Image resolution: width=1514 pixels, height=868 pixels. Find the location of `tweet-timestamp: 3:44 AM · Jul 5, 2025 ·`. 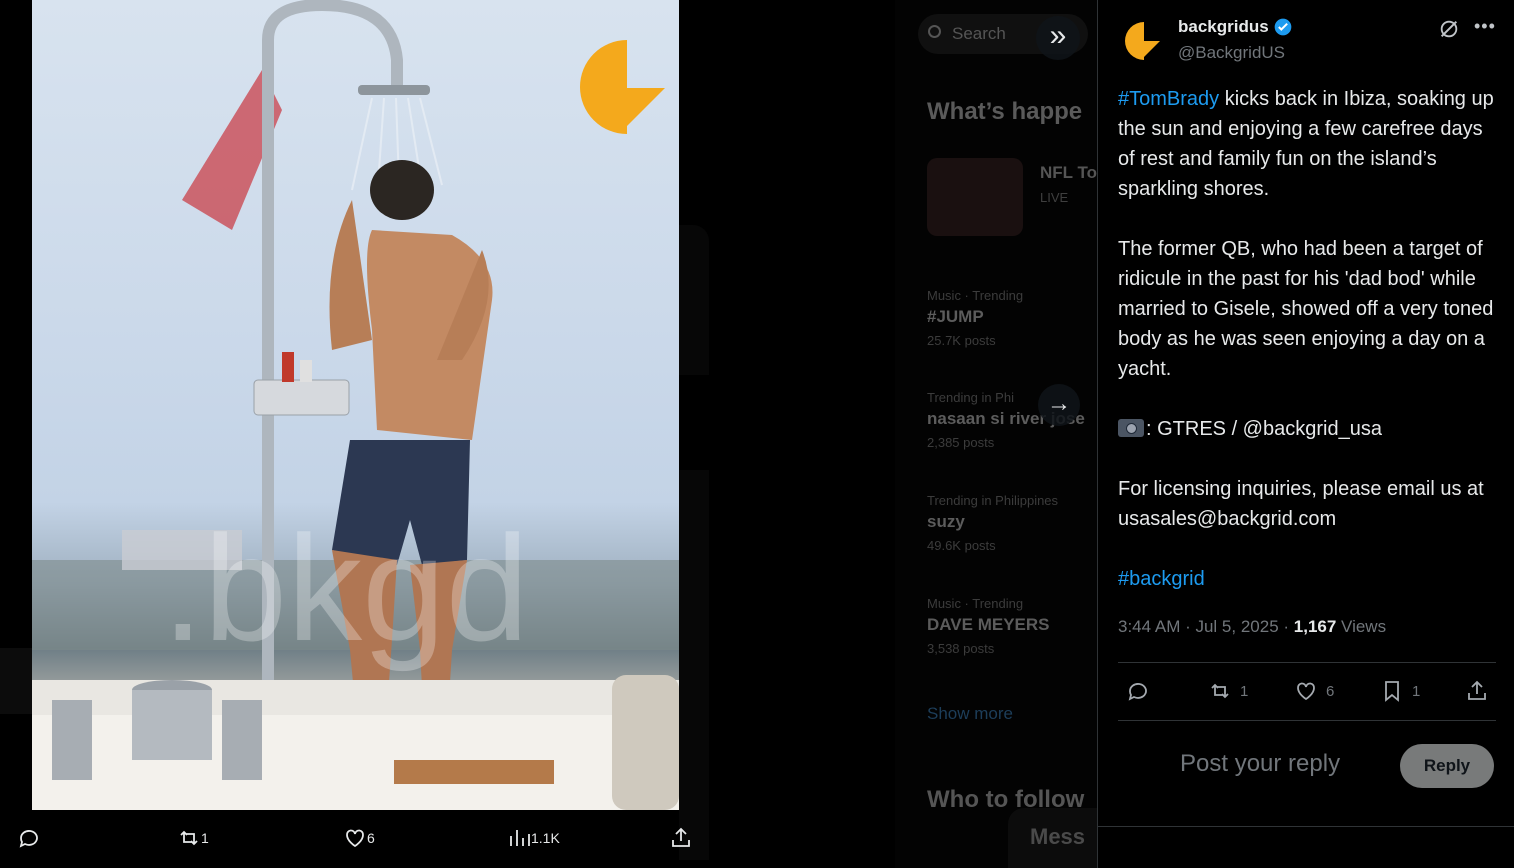

tweet-timestamp: 3:44 AM · Jul 5, 2025 · is located at coordinates (1206, 626).